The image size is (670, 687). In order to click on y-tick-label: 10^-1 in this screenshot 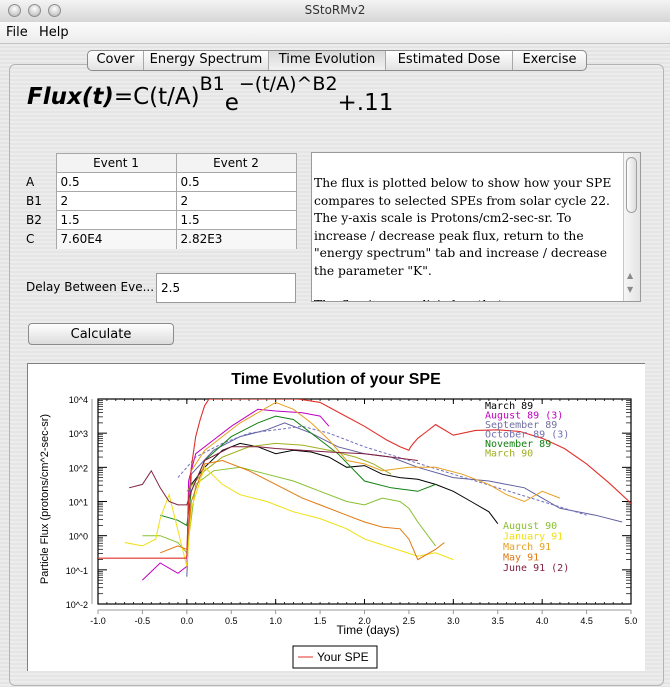, I will do `click(77, 571)`.